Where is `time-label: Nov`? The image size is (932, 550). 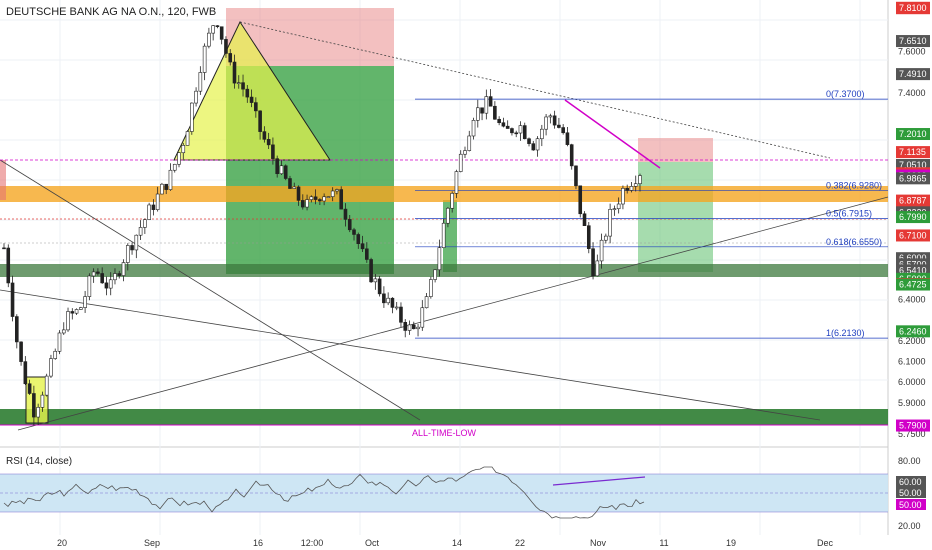
time-label: Nov is located at coordinates (598, 543).